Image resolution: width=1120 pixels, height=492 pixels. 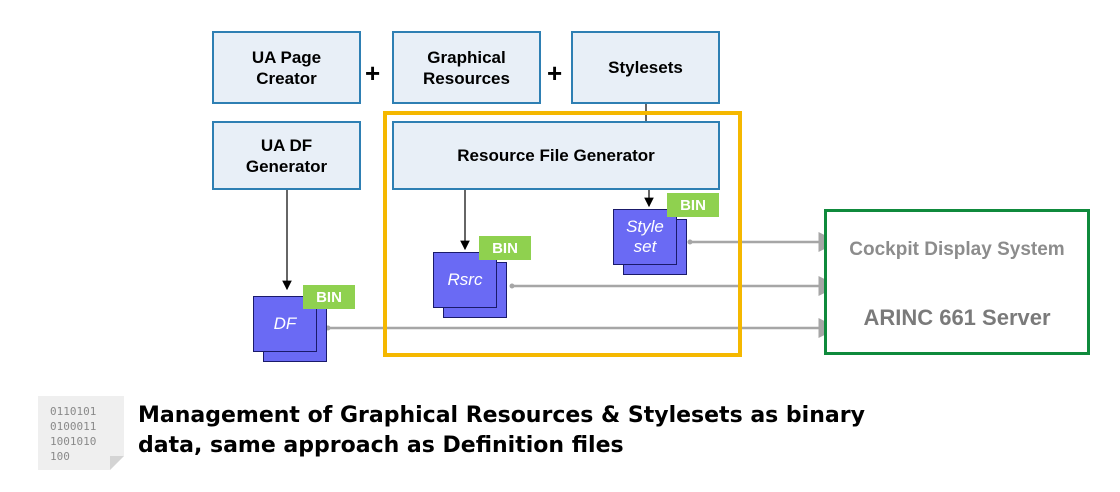 What do you see at coordinates (329, 297) in the screenshot?
I see `df-bin-badge: BIN` at bounding box center [329, 297].